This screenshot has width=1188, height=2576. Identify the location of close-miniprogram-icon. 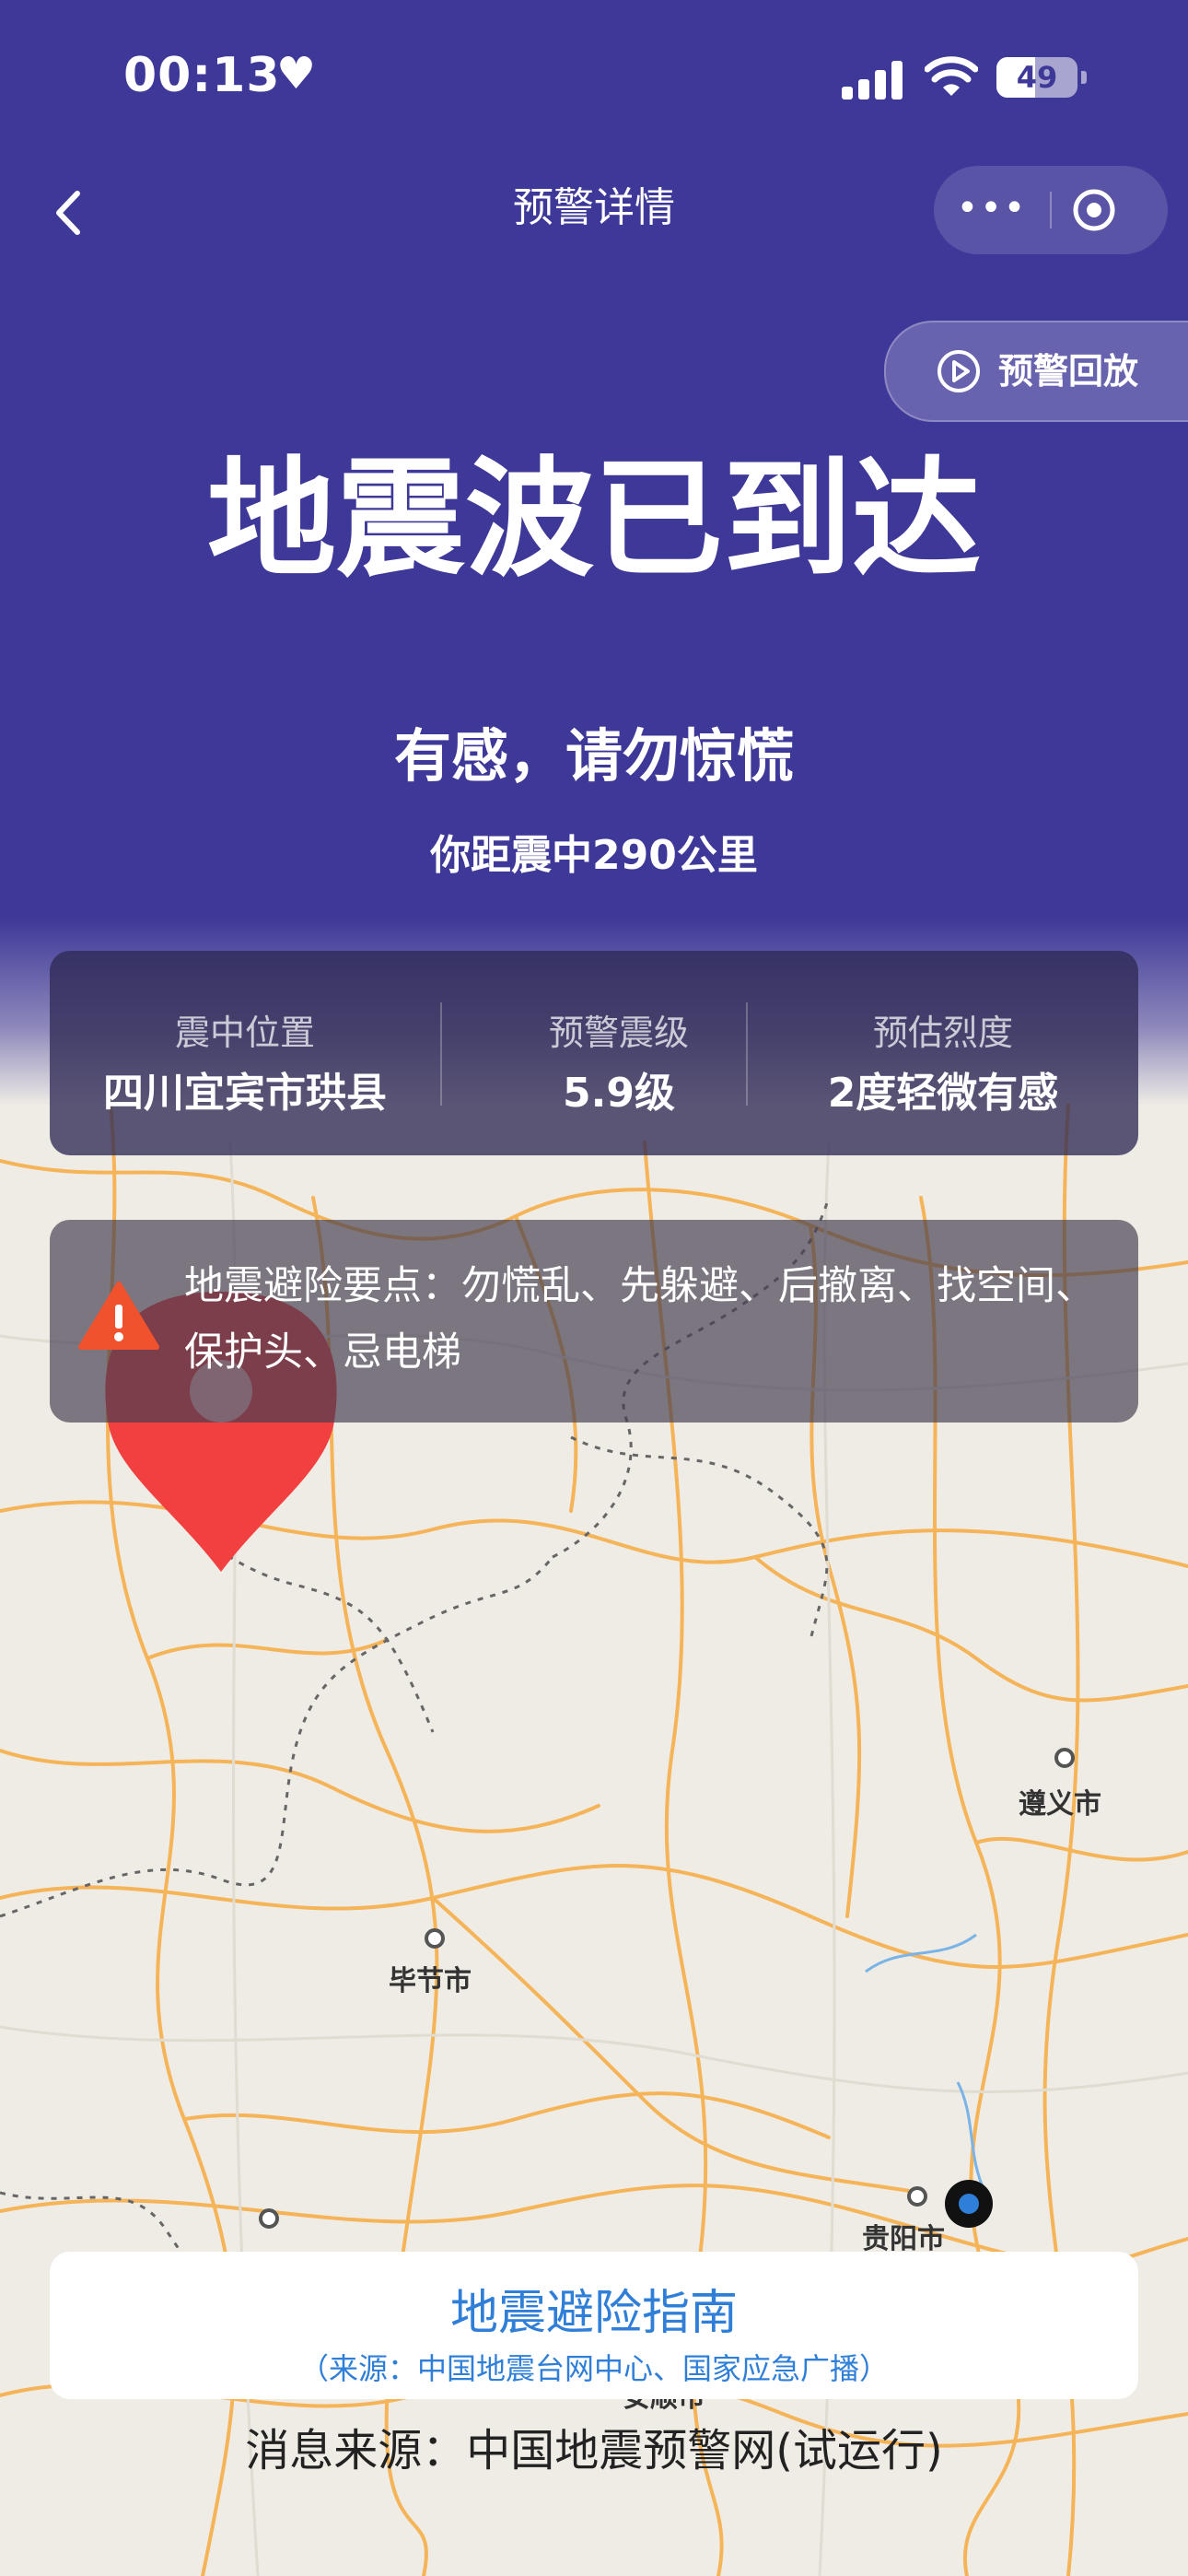
(1094, 210).